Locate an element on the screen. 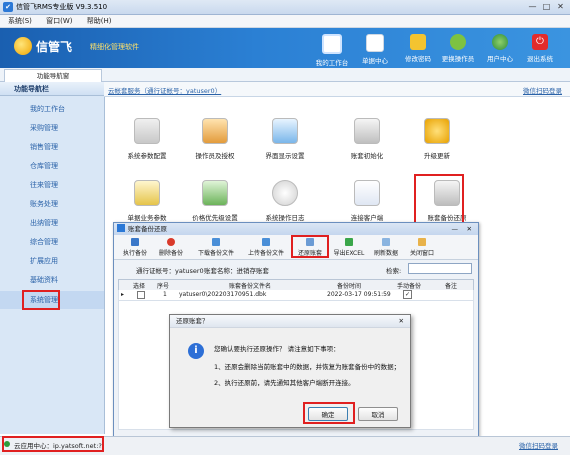 This screenshot has width=570, height=455. search-input is located at coordinates (440, 268).